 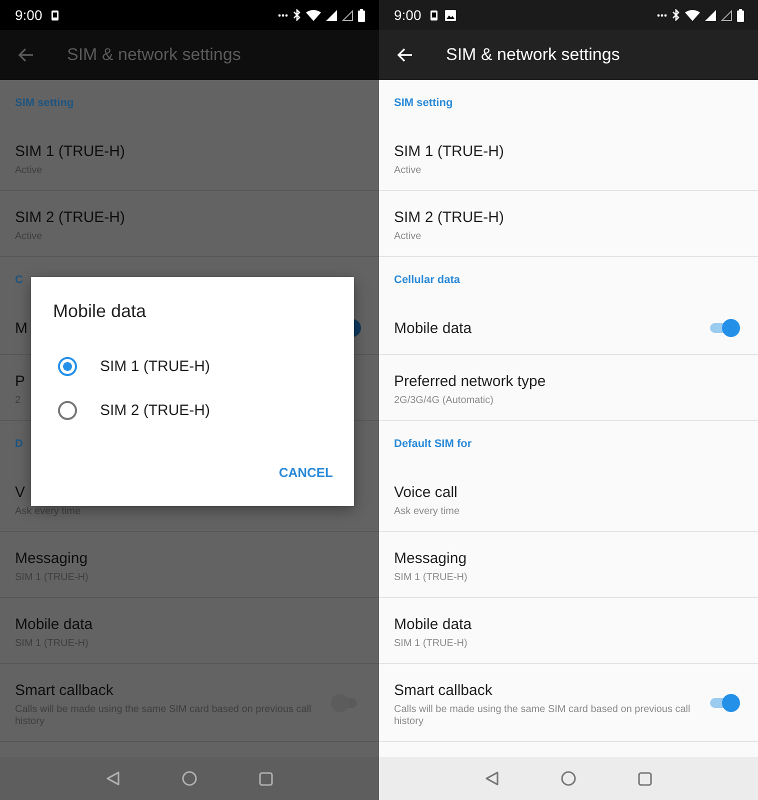 What do you see at coordinates (443, 690) in the screenshot?
I see `setting-title: Smart callback` at bounding box center [443, 690].